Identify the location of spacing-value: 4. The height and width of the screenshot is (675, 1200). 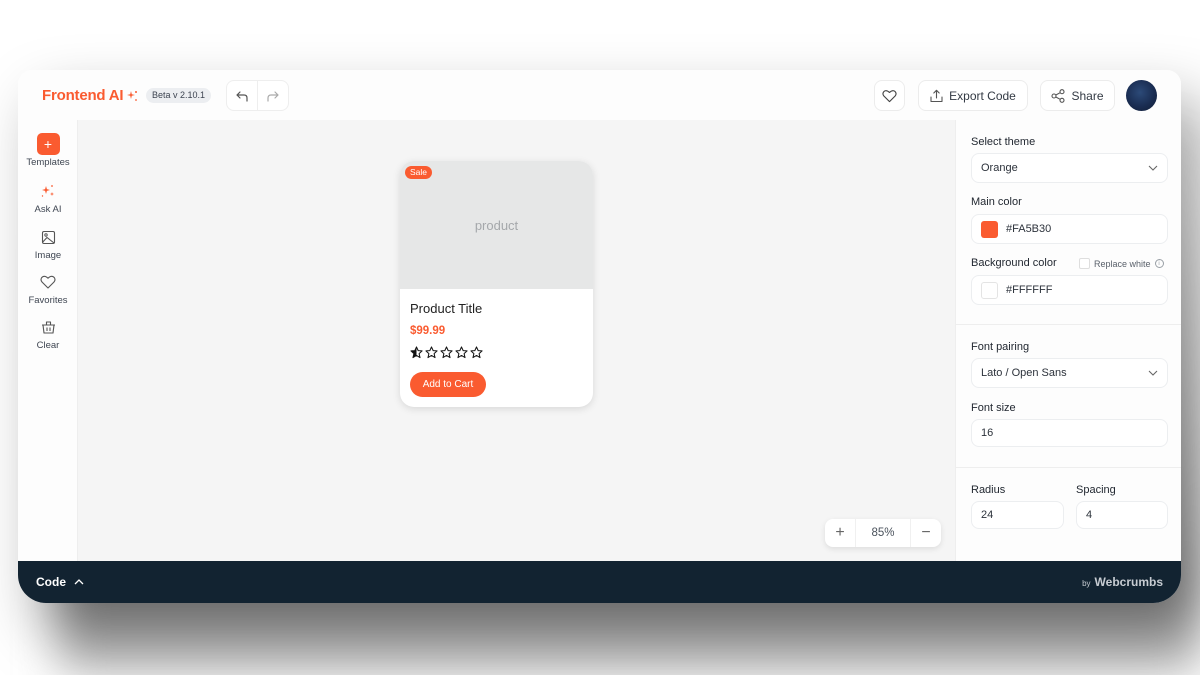
(1089, 515).